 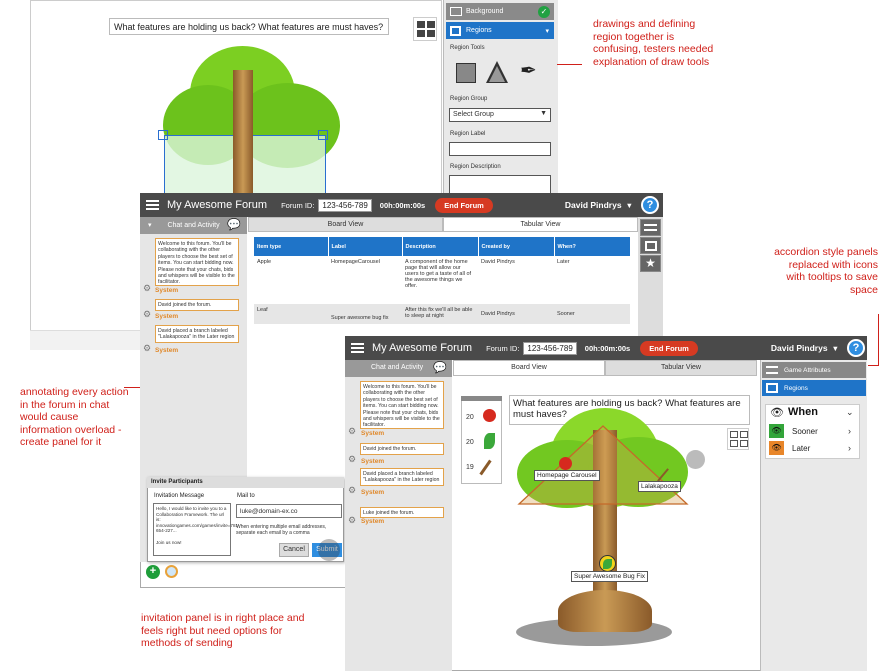 I want to click on tree-item-label: Super Awesome Bug Fix, so click(x=610, y=576).